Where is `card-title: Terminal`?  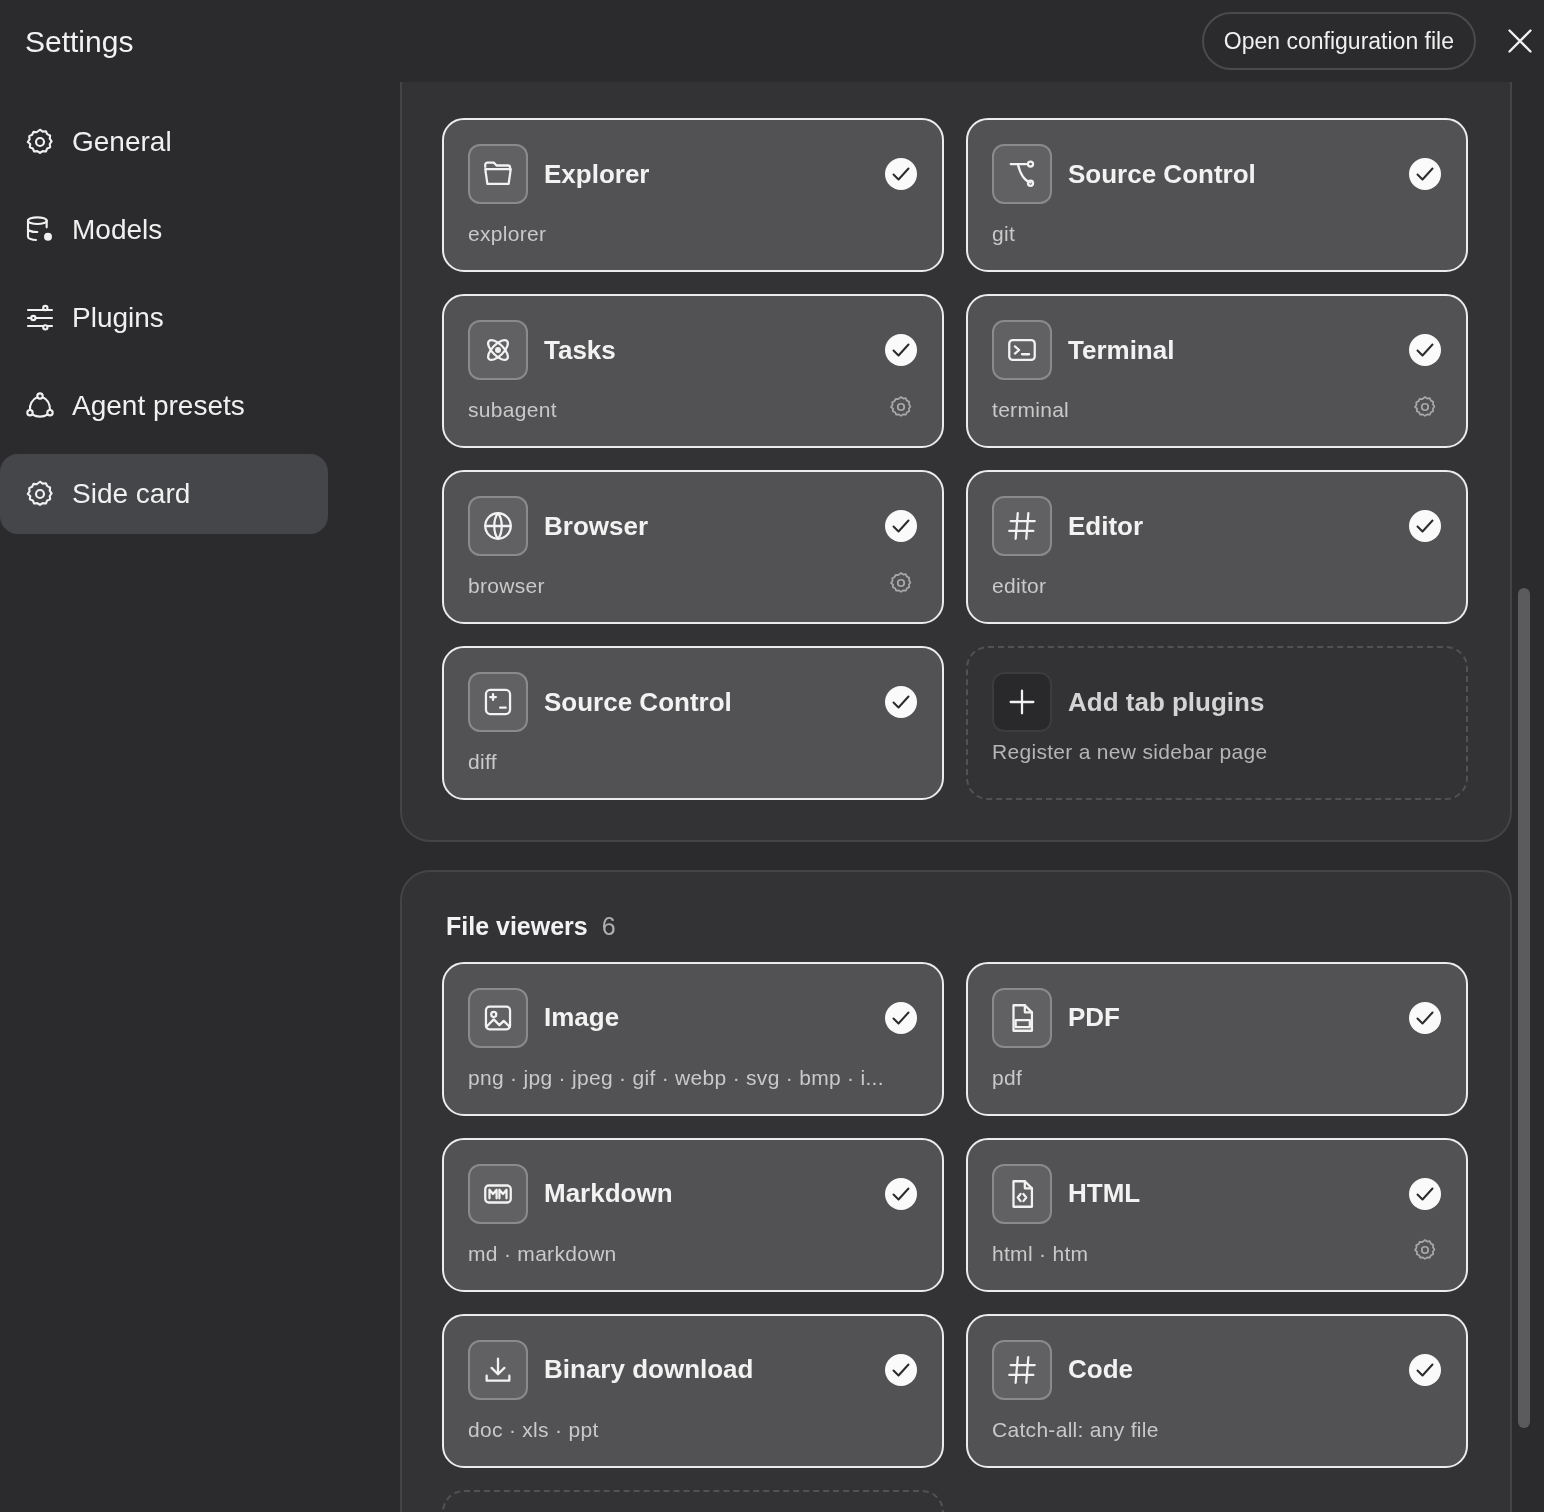 card-title: Terminal is located at coordinates (1121, 350).